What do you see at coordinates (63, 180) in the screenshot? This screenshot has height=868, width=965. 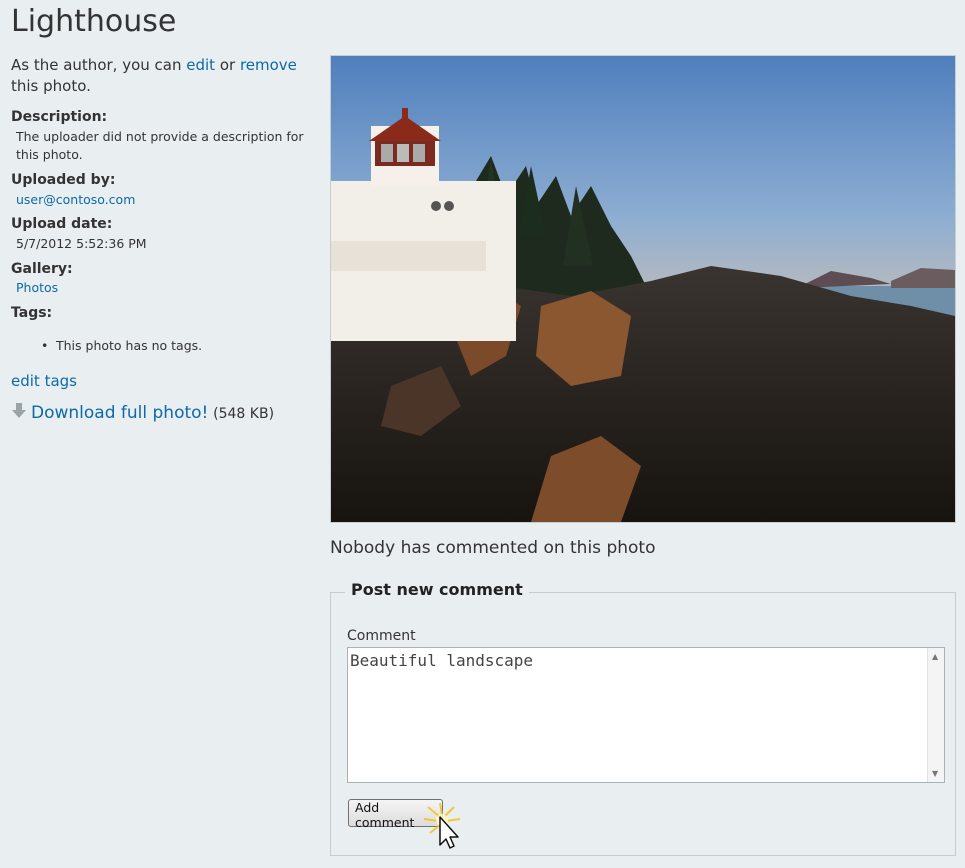 I see `uploaded-by-label: Uploaded by:` at bounding box center [63, 180].